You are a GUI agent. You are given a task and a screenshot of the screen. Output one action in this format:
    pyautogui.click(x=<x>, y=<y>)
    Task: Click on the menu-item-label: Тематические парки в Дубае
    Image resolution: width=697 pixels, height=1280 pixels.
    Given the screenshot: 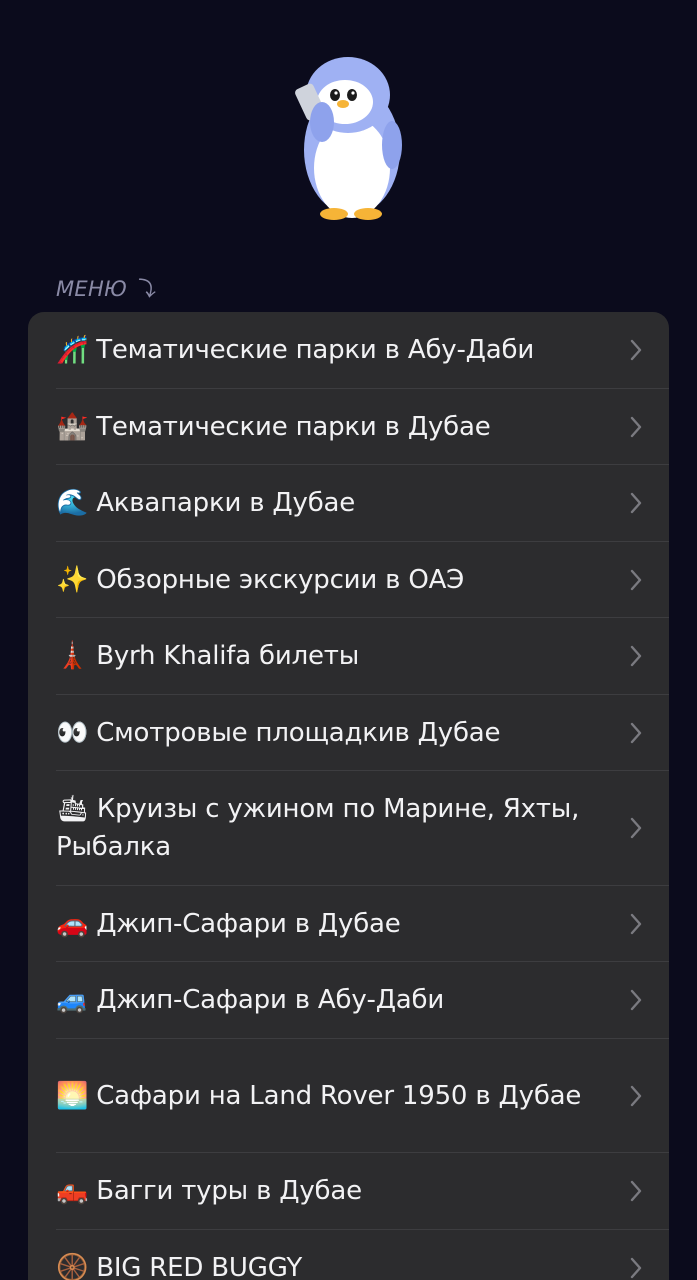 What is the action you would take?
    pyautogui.click(x=293, y=426)
    